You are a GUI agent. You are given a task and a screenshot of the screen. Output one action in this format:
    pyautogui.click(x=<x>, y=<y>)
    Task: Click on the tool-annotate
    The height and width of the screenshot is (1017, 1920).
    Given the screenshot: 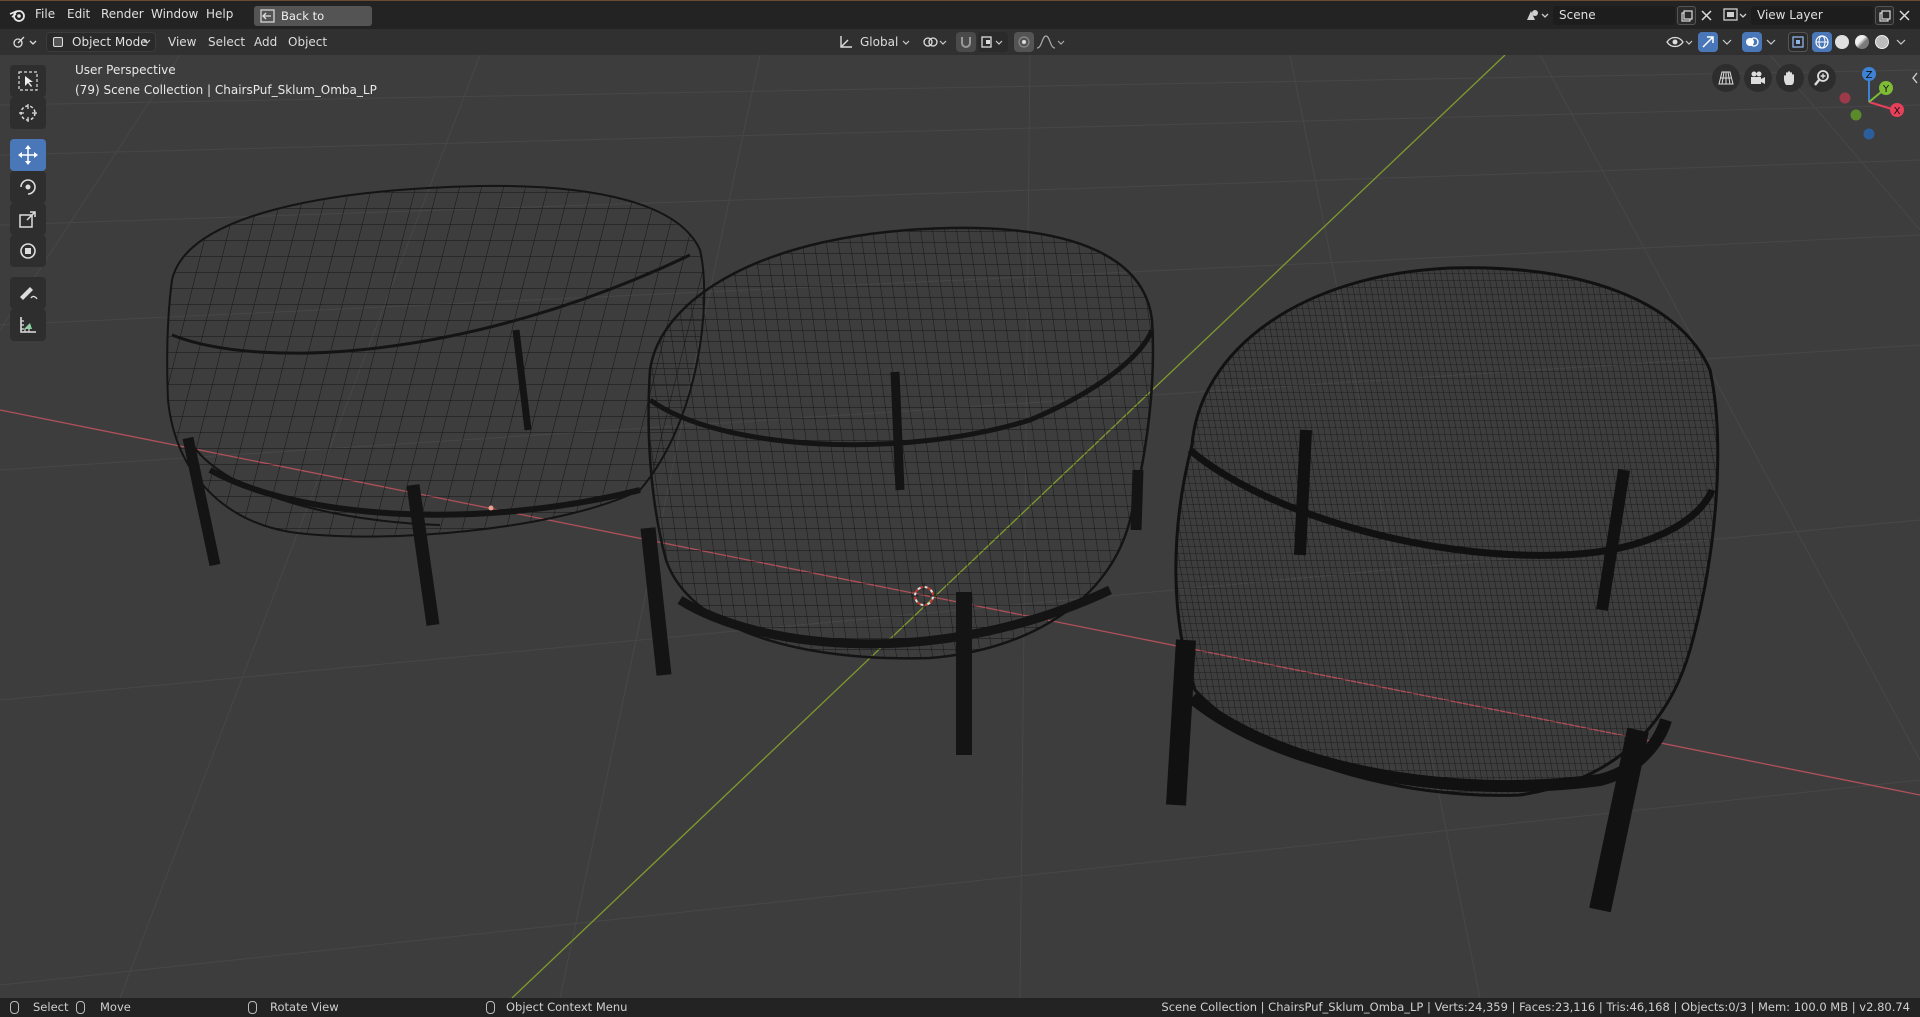 What is the action you would take?
    pyautogui.click(x=28, y=293)
    